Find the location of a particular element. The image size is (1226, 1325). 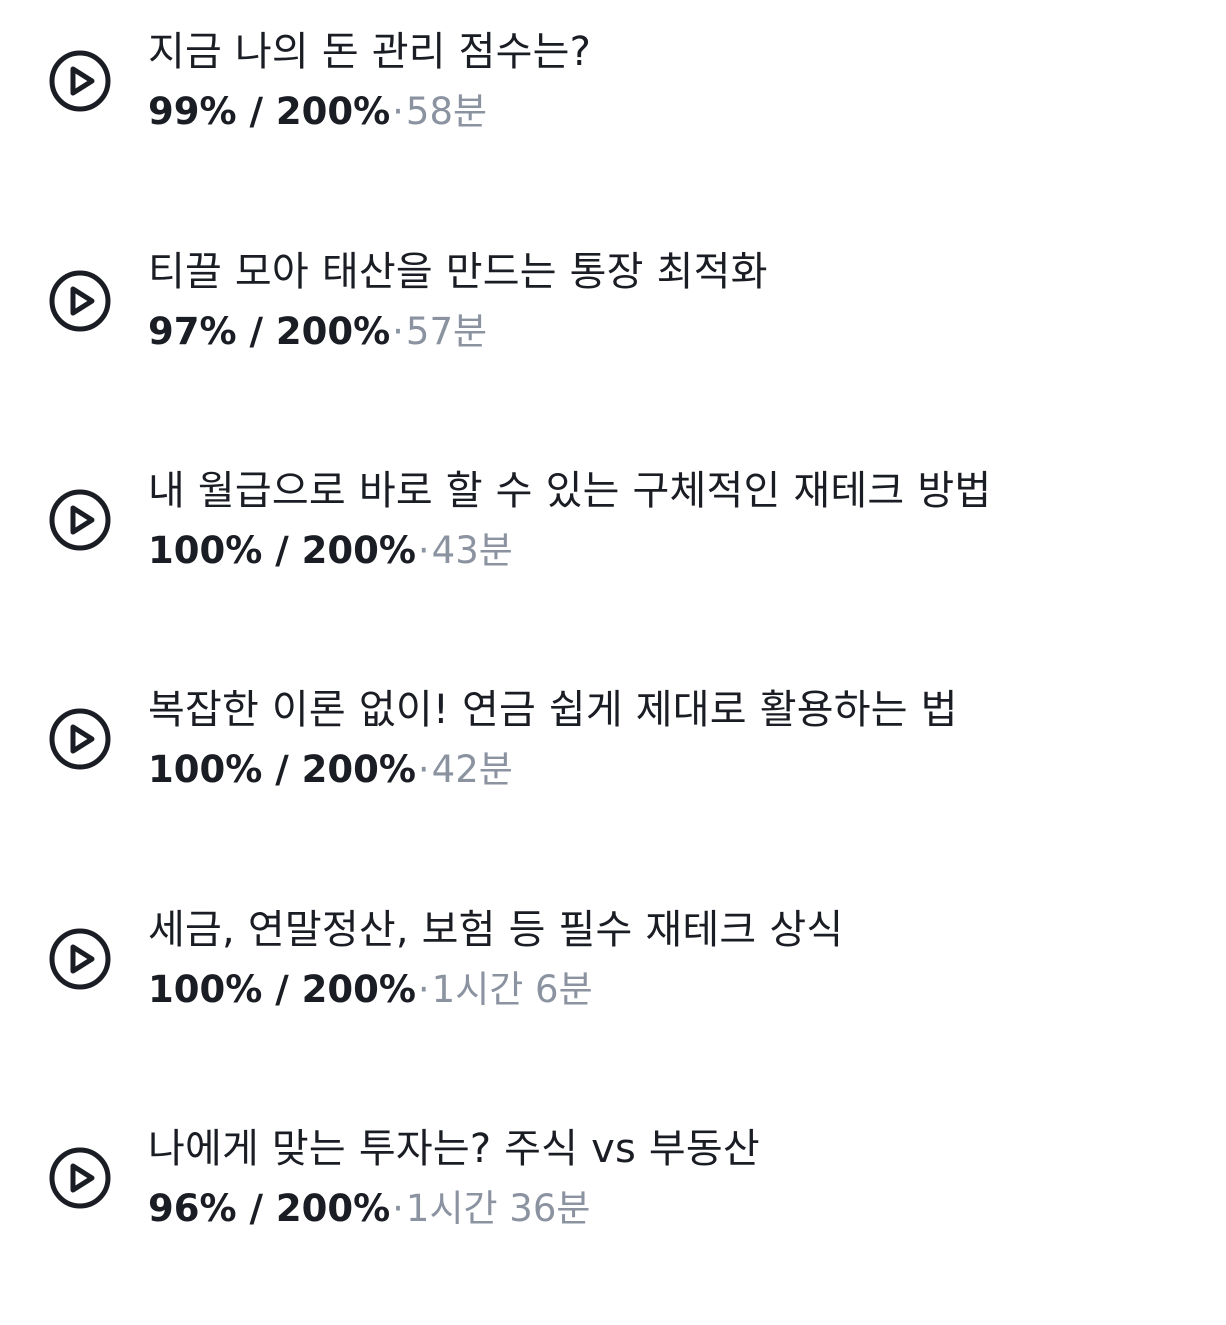

lesson-title: 세금, 연말정산, 보험 등 필수 재테크 상식 is located at coordinates (496, 930).